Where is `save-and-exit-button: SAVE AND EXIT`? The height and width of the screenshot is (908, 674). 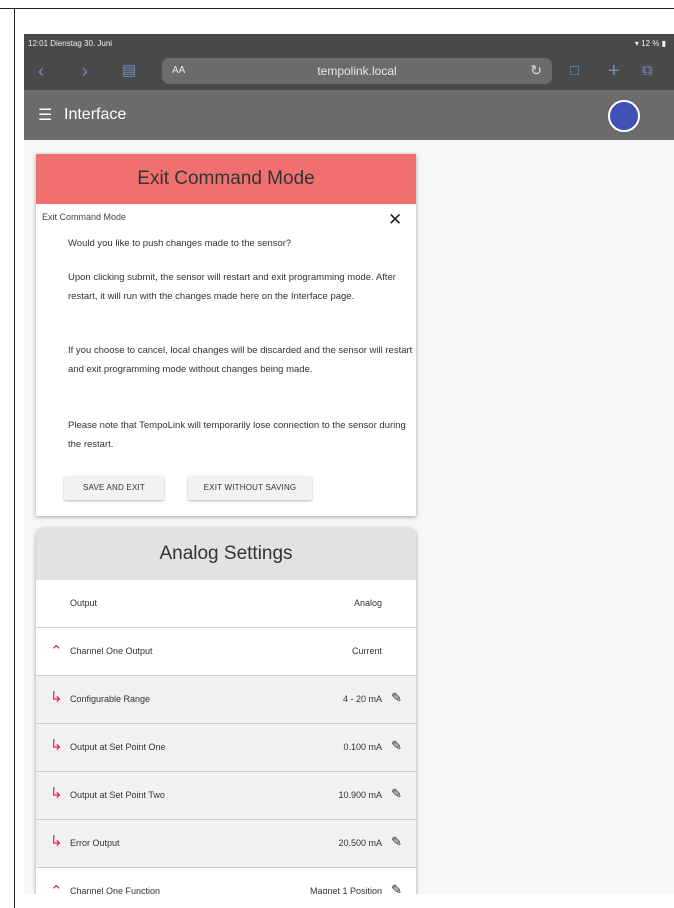 save-and-exit-button: SAVE AND EXIT is located at coordinates (114, 488).